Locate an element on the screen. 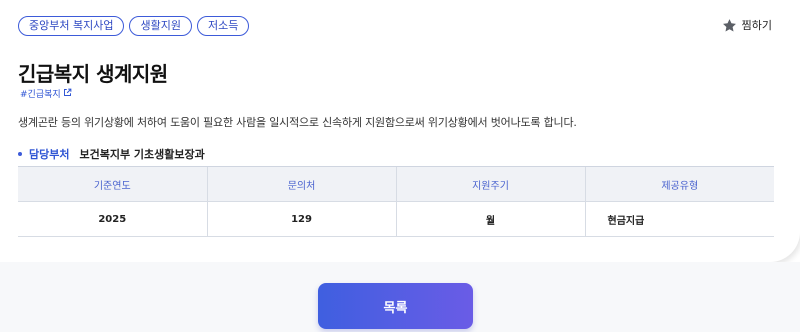 This screenshot has width=800, height=332. page-title: 긴급복지 생계지원 is located at coordinates (93, 74).